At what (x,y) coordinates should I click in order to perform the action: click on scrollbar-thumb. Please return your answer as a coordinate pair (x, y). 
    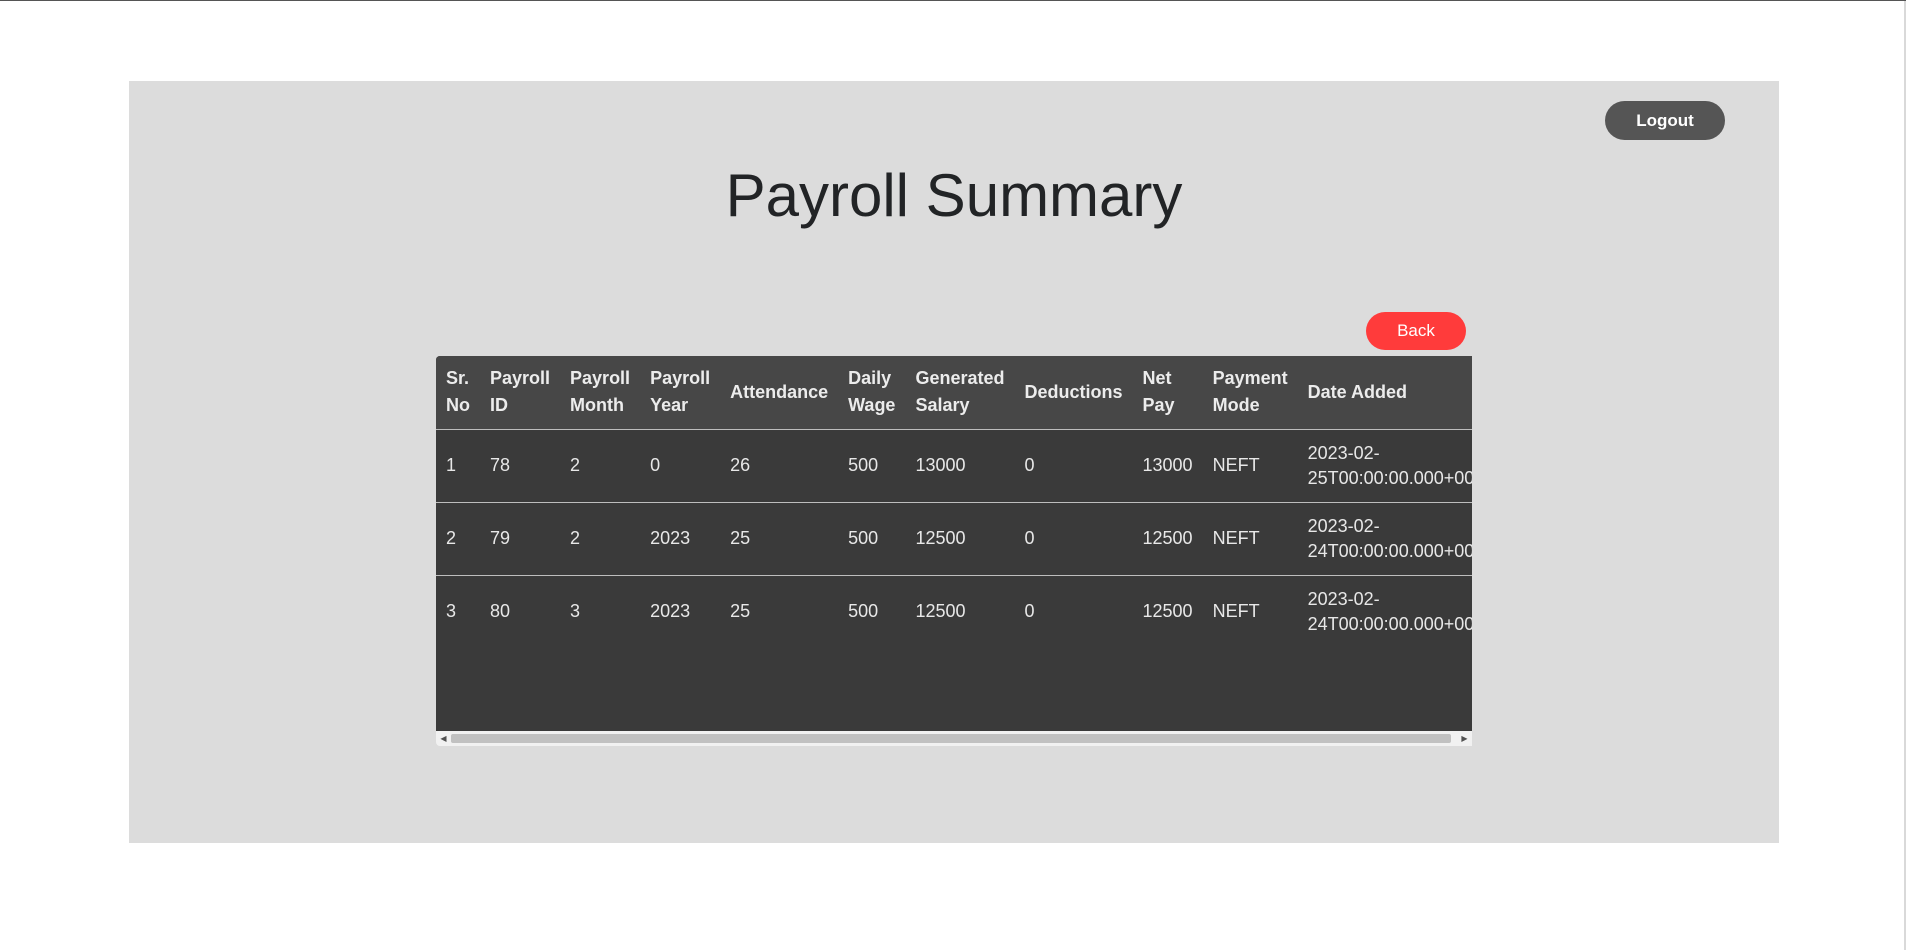
    Looking at the image, I should click on (951, 738).